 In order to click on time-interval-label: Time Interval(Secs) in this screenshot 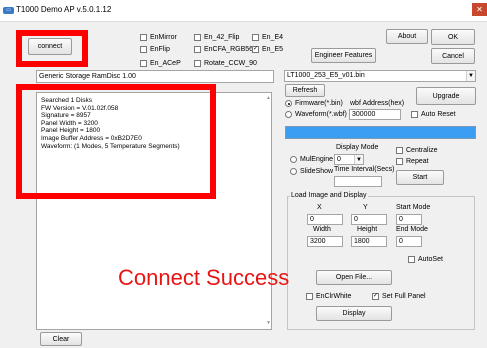, I will do `click(364, 169)`.